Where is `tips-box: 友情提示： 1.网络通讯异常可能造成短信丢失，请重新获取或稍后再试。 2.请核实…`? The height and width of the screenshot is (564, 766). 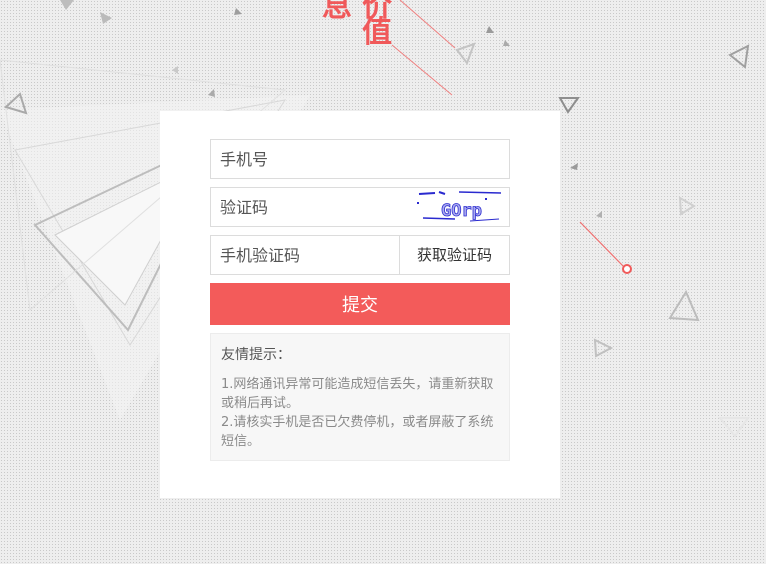
tips-box: 友情提示： 1.网络通讯异常可能造成短信丢失，请重新获取或稍后再试。 2.请核实… is located at coordinates (360, 397).